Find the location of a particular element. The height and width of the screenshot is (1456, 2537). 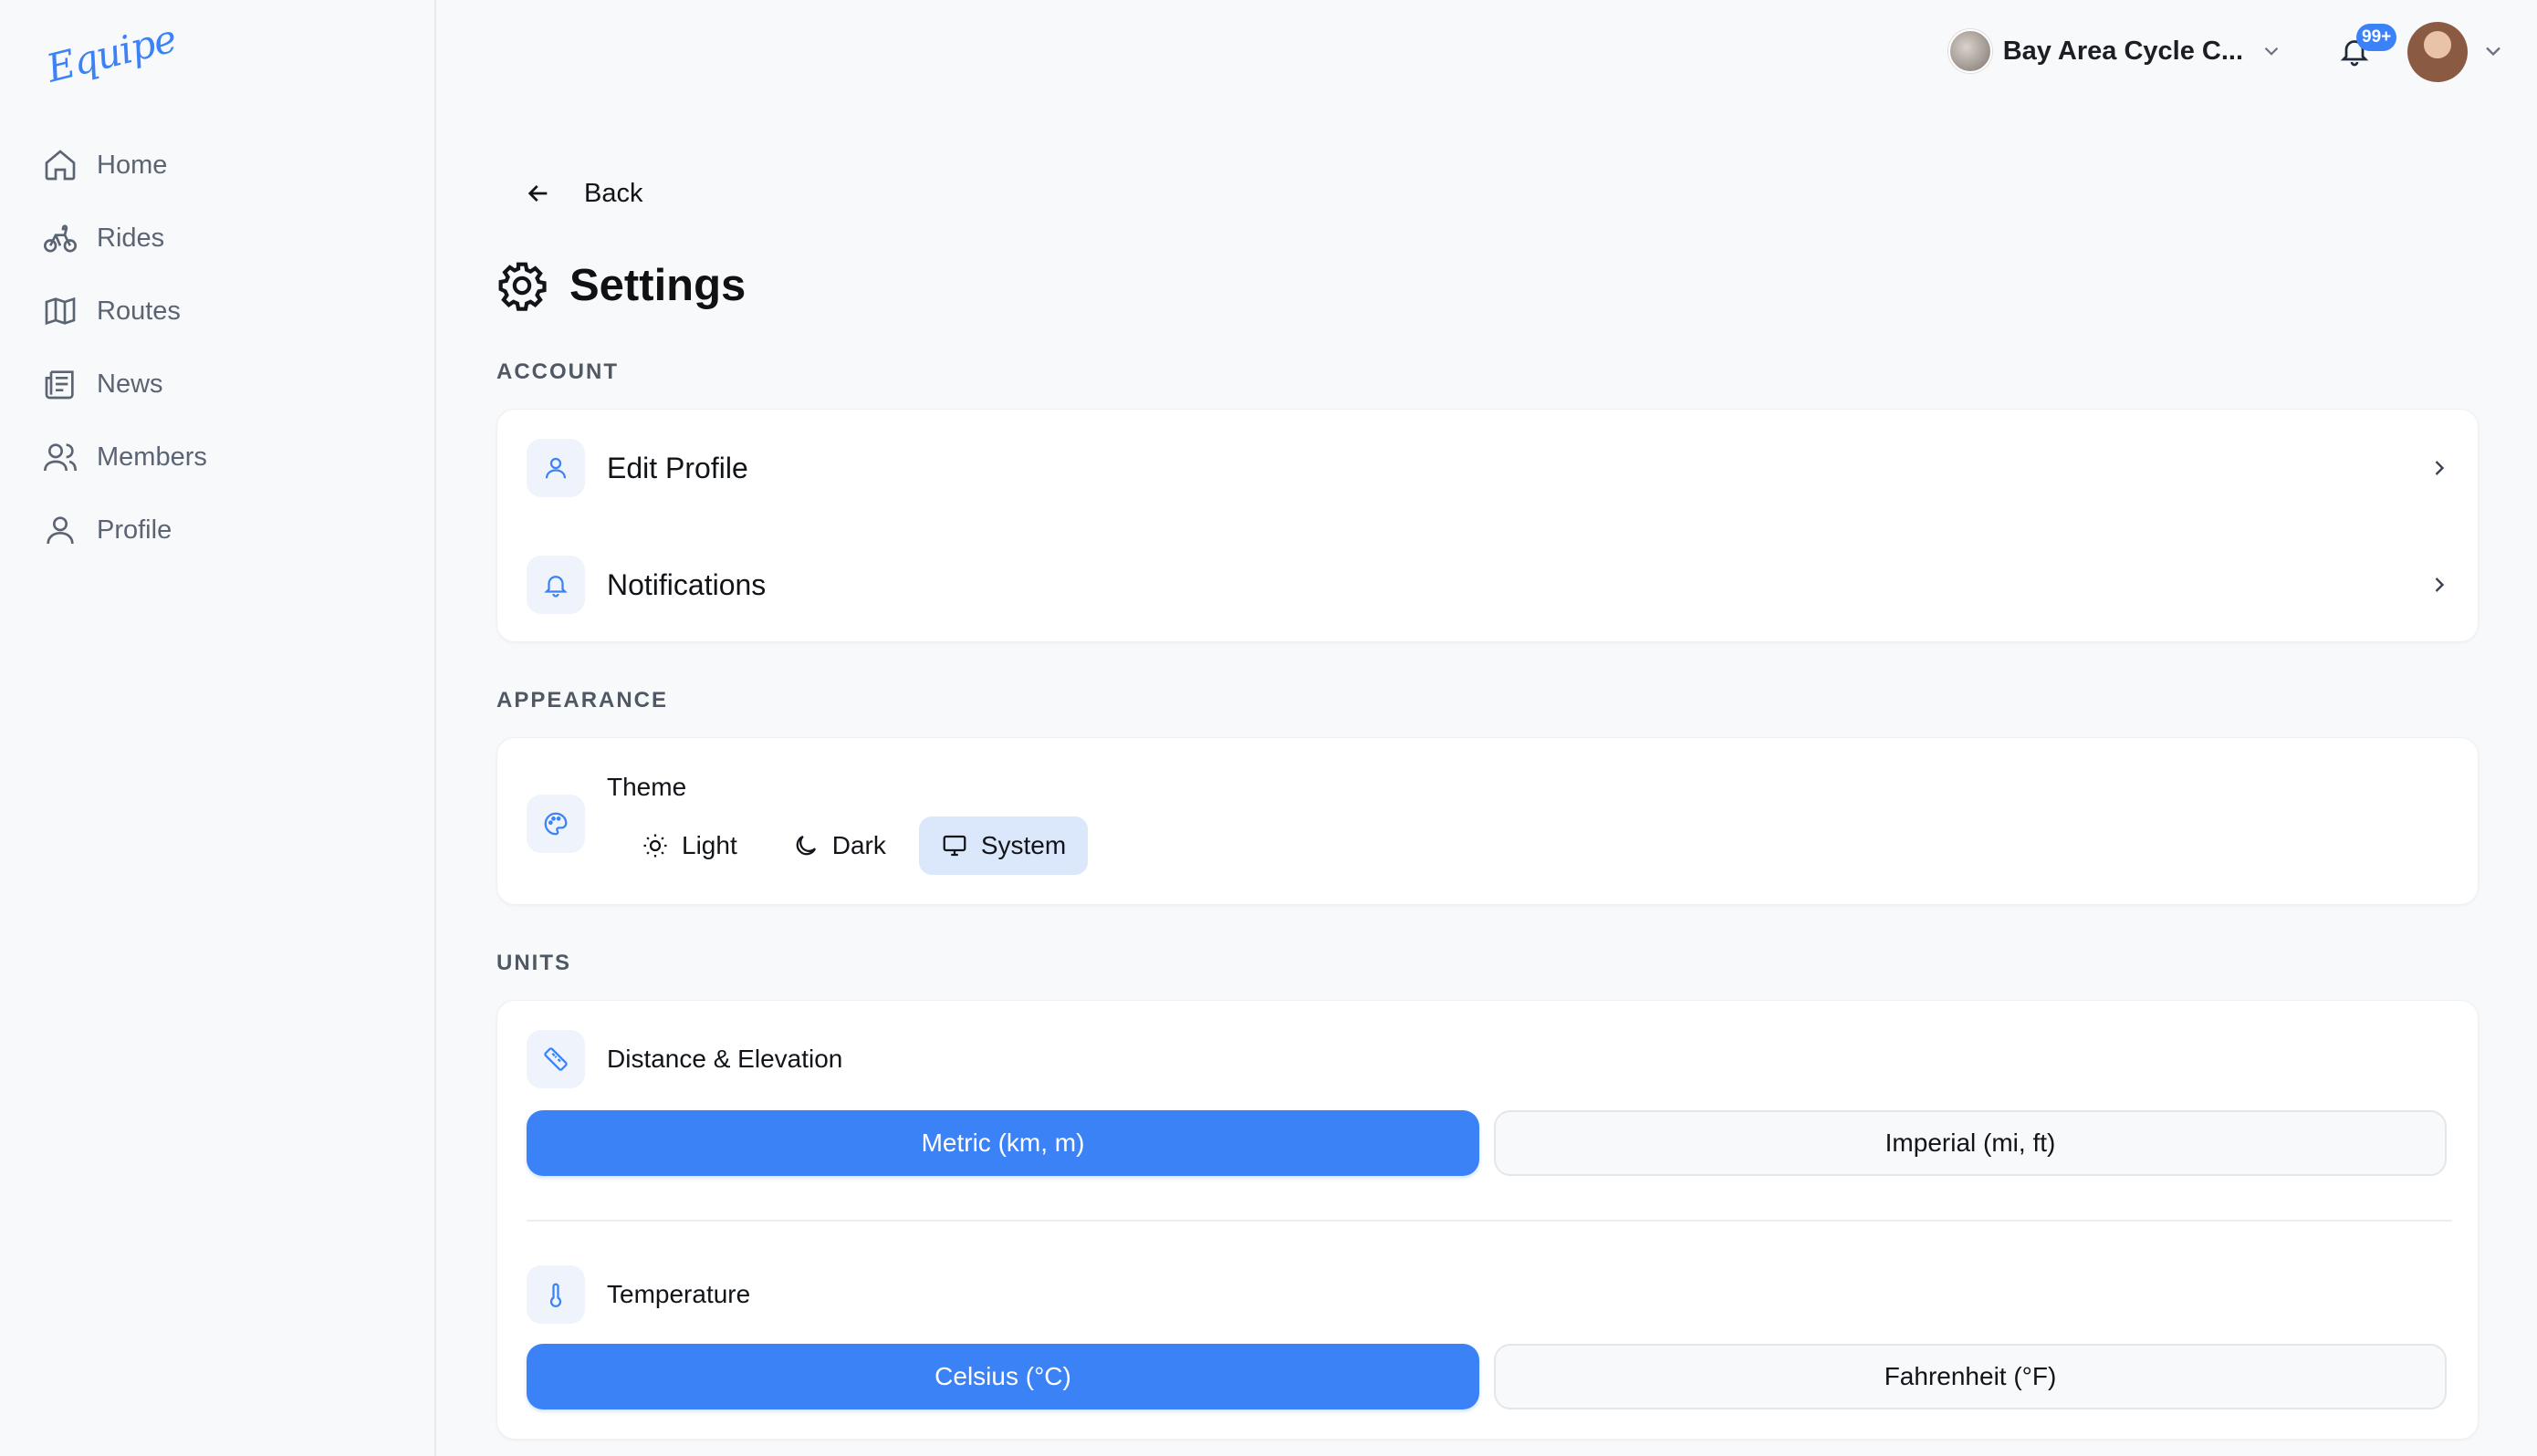

sidebar-item-label: News is located at coordinates (130, 384).